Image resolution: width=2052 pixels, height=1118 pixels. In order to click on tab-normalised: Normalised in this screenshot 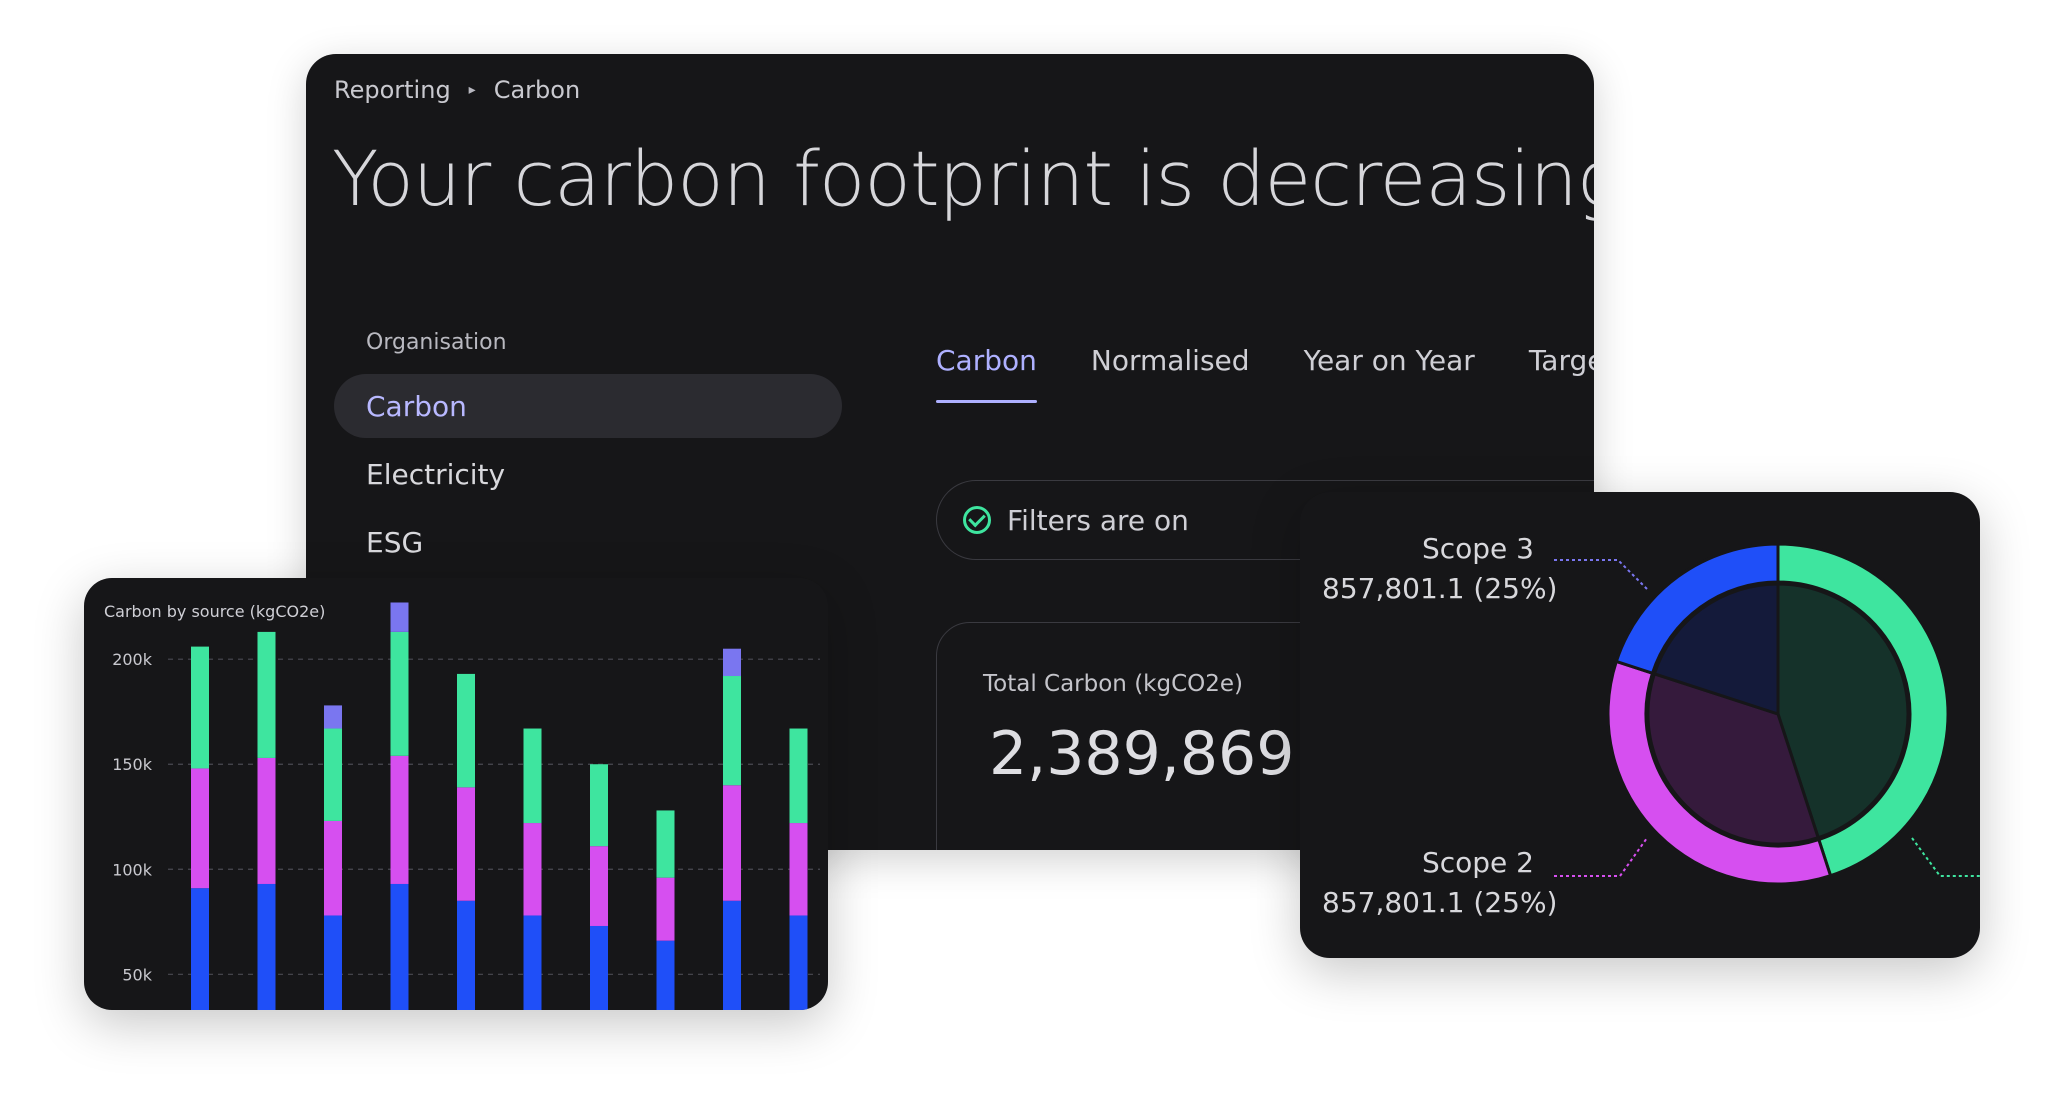, I will do `click(1170, 373)`.